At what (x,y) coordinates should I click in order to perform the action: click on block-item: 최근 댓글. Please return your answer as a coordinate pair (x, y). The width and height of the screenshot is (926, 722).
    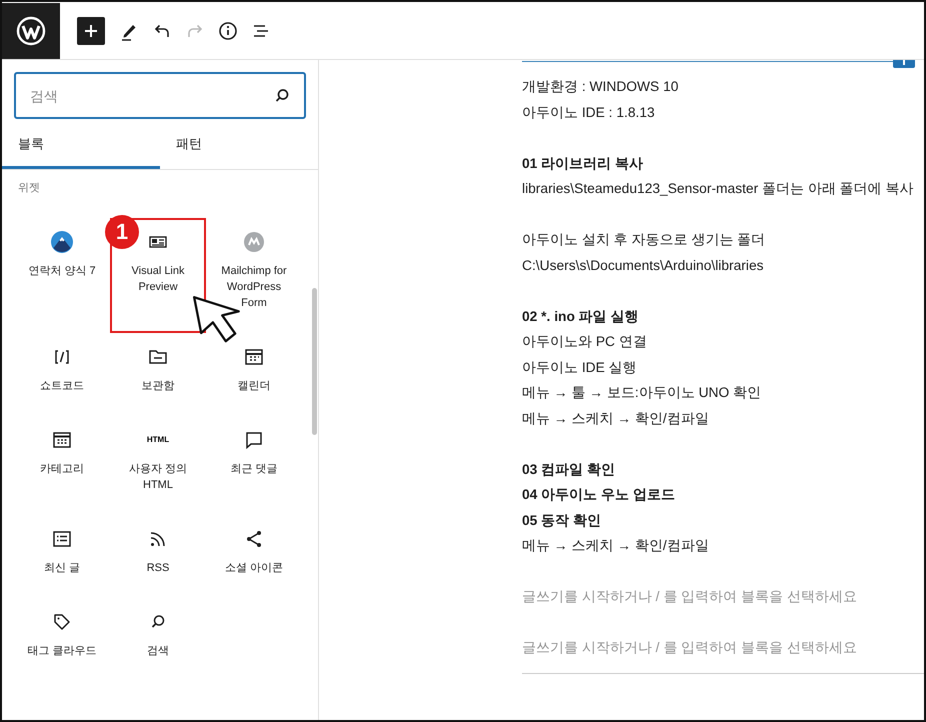
    Looking at the image, I should click on (254, 465).